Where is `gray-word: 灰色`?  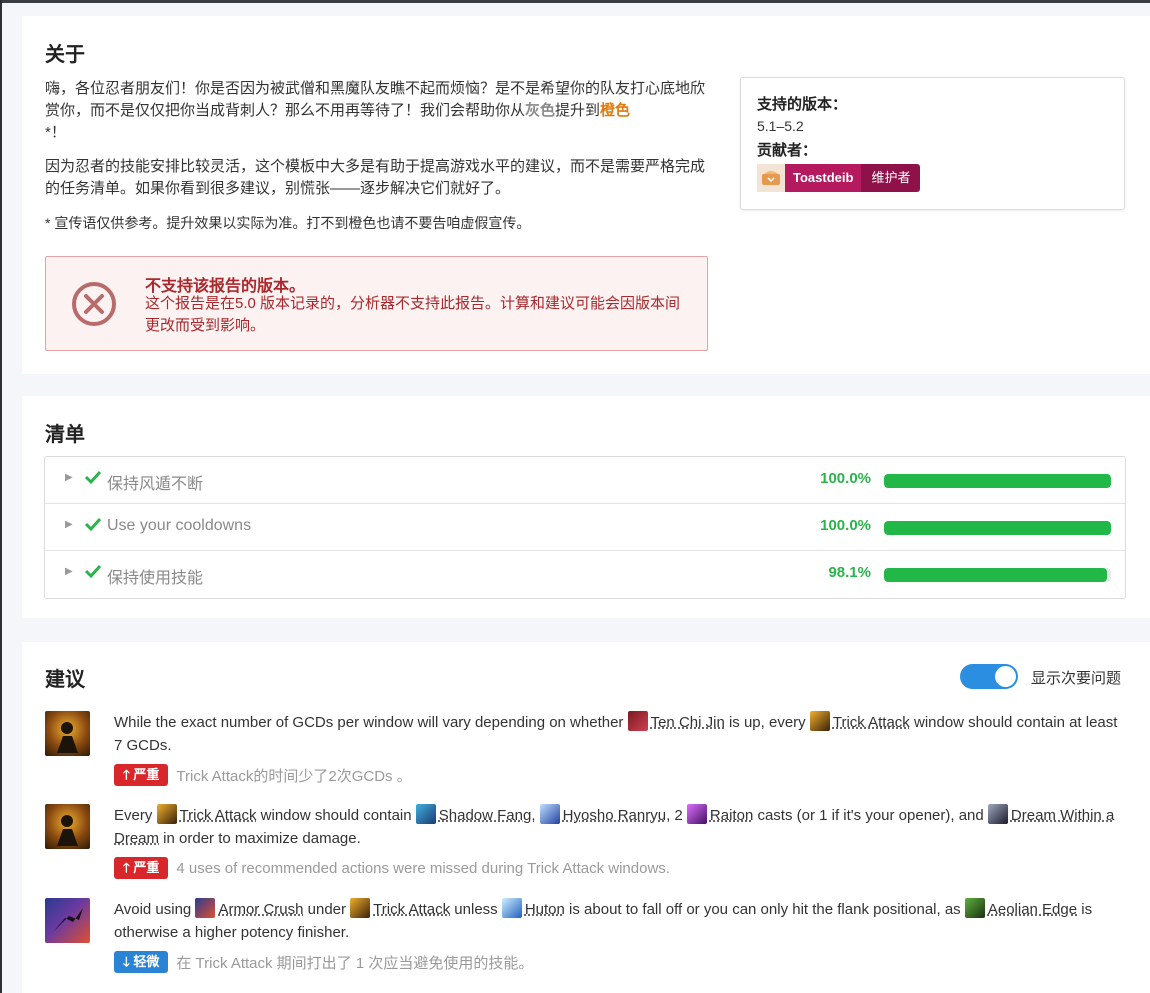
gray-word: 灰色 is located at coordinates (540, 110).